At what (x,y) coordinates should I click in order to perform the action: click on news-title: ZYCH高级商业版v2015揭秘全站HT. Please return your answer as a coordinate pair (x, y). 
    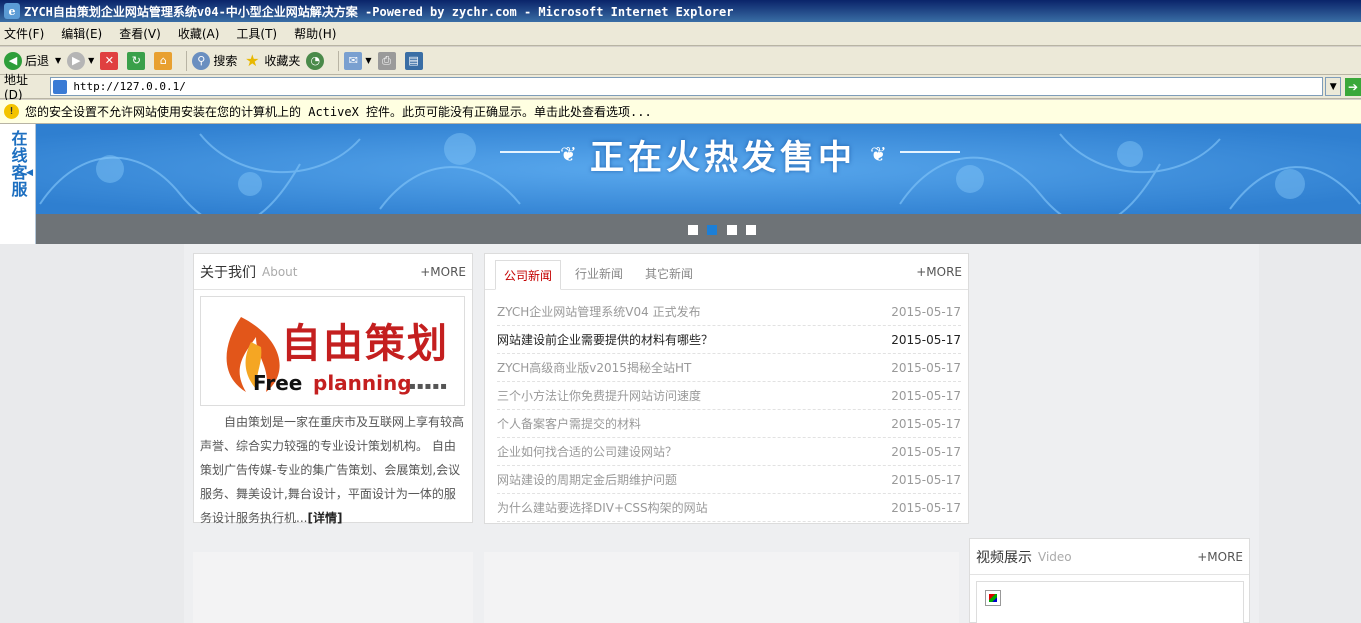
    Looking at the image, I should click on (594, 368).